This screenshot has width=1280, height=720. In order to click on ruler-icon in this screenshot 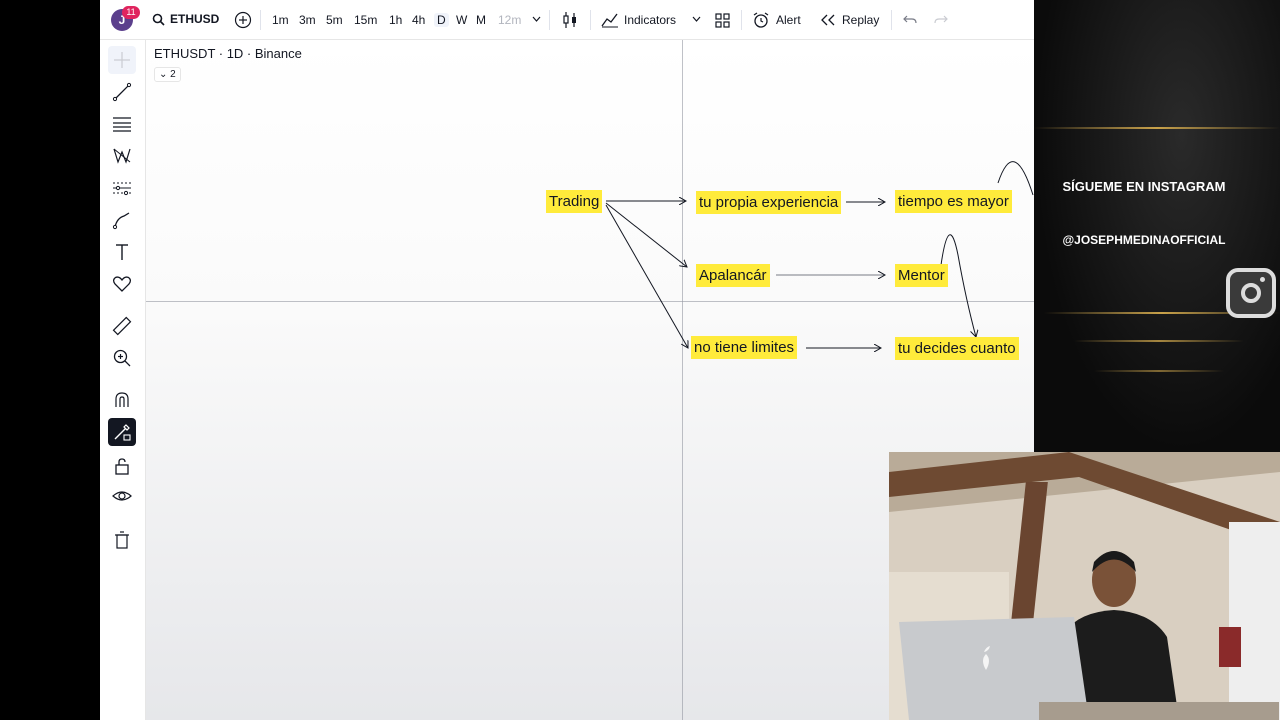, I will do `click(122, 326)`.